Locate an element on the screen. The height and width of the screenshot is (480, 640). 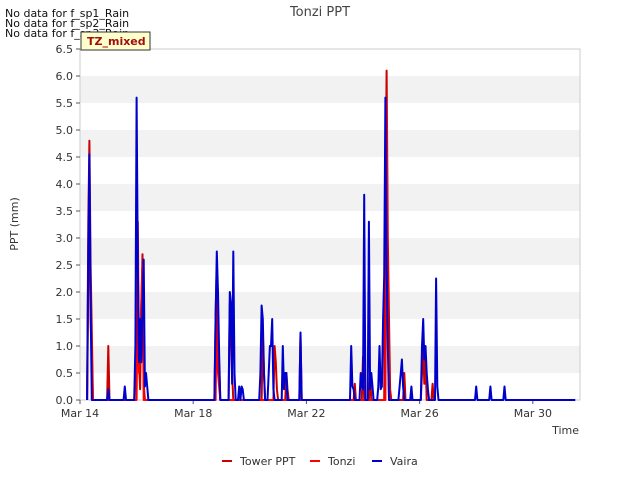
x-tick-label: Mar 18 is located at coordinates (193, 413).